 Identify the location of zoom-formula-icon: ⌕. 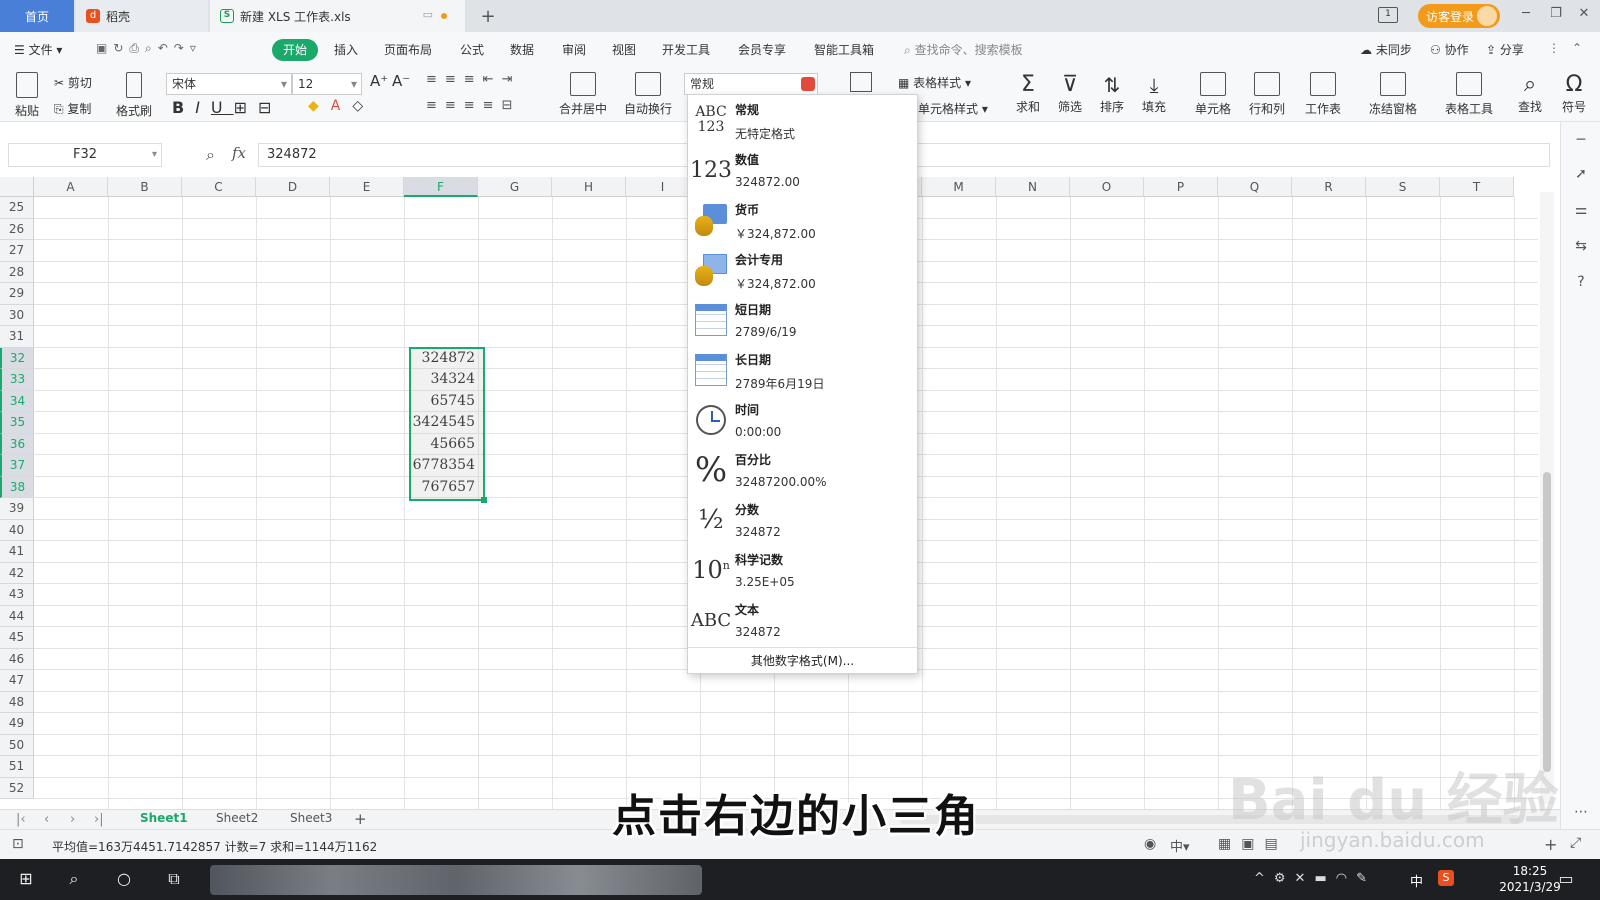
(210, 155).